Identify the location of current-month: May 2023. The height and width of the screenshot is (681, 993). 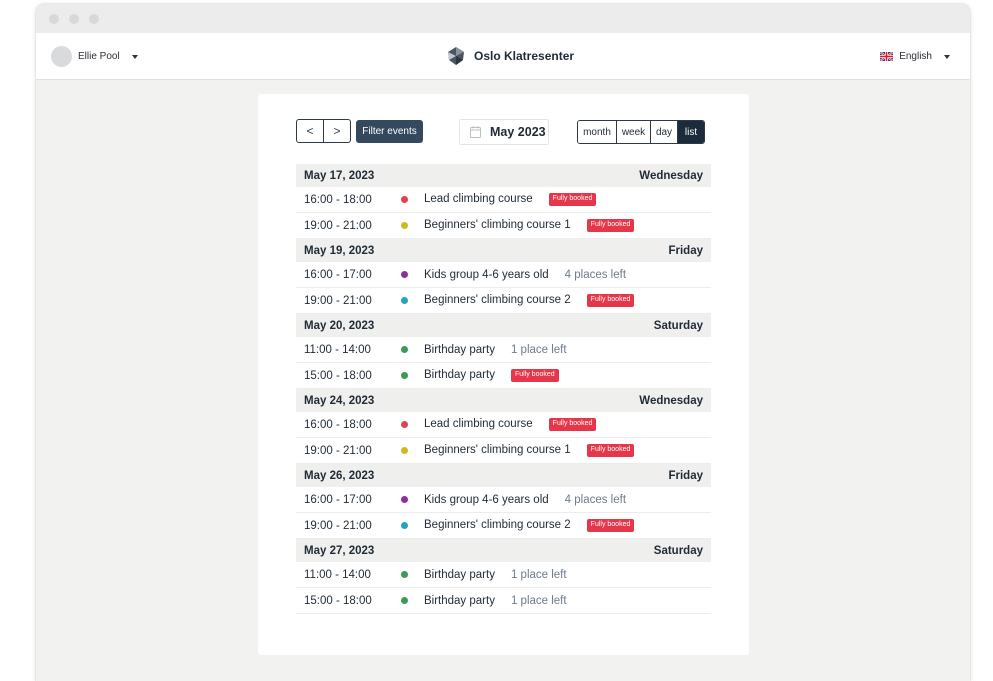
(518, 132).